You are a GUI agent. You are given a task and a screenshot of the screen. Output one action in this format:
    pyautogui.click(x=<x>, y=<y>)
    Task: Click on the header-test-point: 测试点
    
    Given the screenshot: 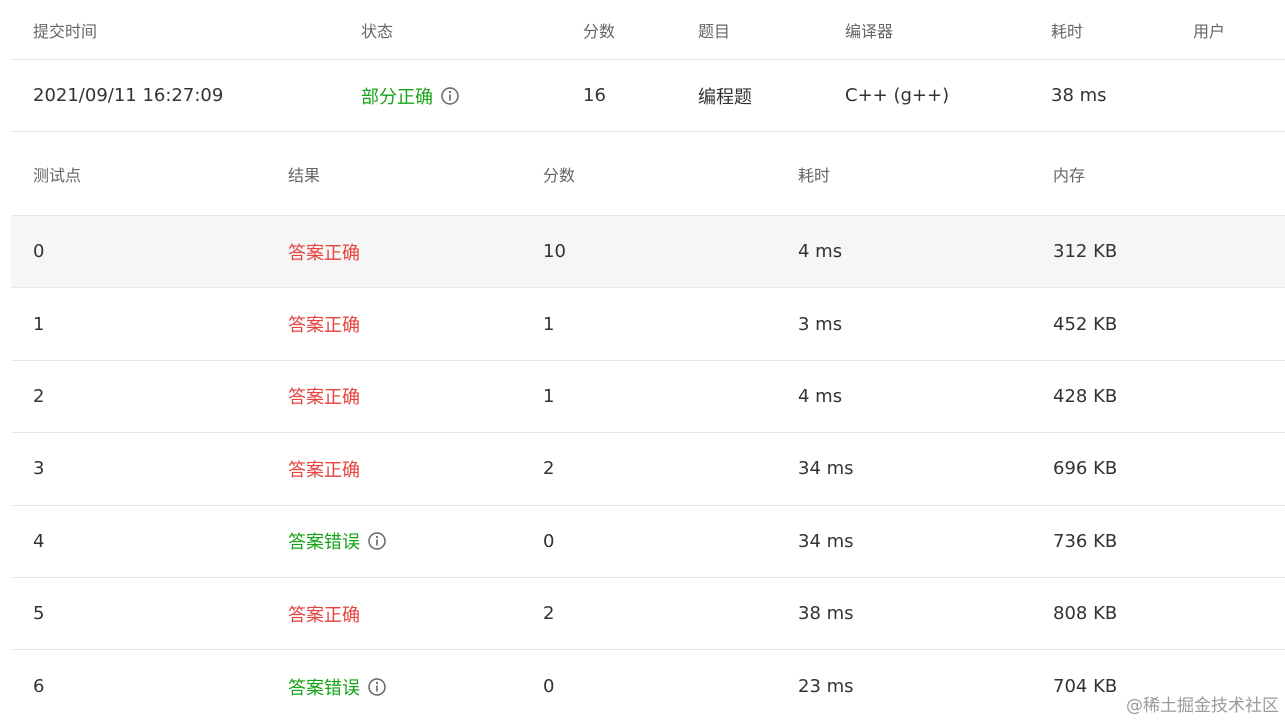 What is the action you would take?
    pyautogui.click(x=57, y=175)
    